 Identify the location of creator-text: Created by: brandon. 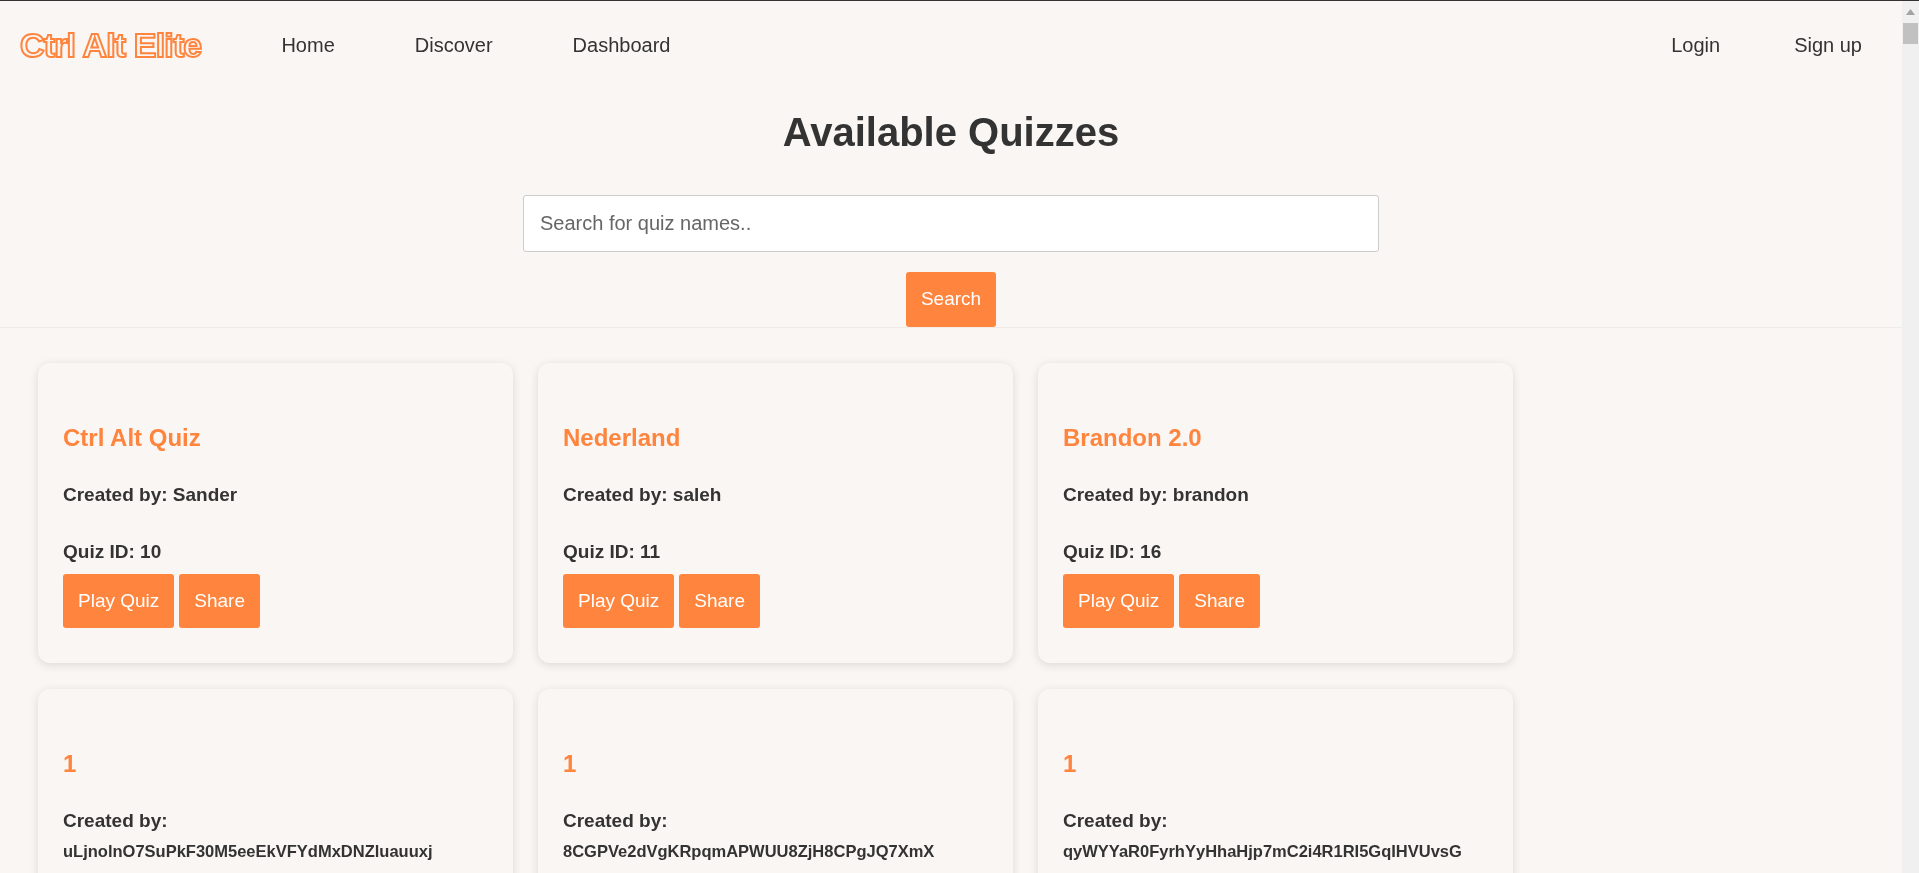
(1156, 495).